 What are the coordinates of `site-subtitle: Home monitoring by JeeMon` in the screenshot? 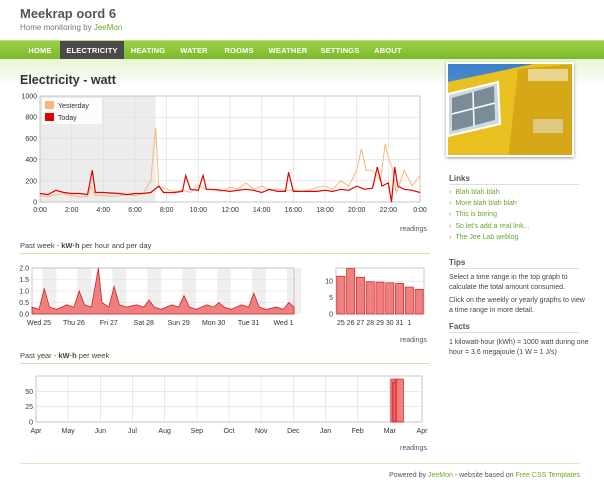 It's located at (71, 27).